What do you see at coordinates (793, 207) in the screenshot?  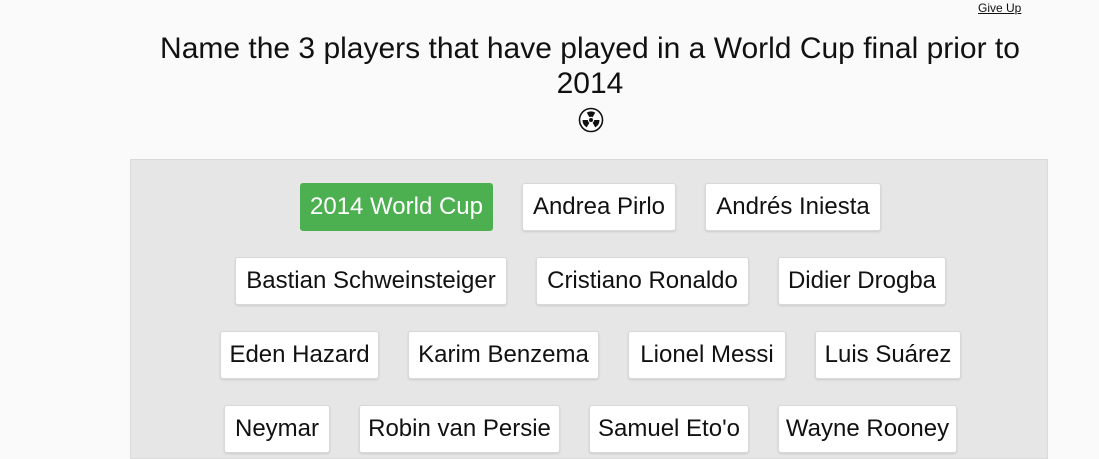 I see `option-button-andres-iniesta: Andrés Iniesta` at bounding box center [793, 207].